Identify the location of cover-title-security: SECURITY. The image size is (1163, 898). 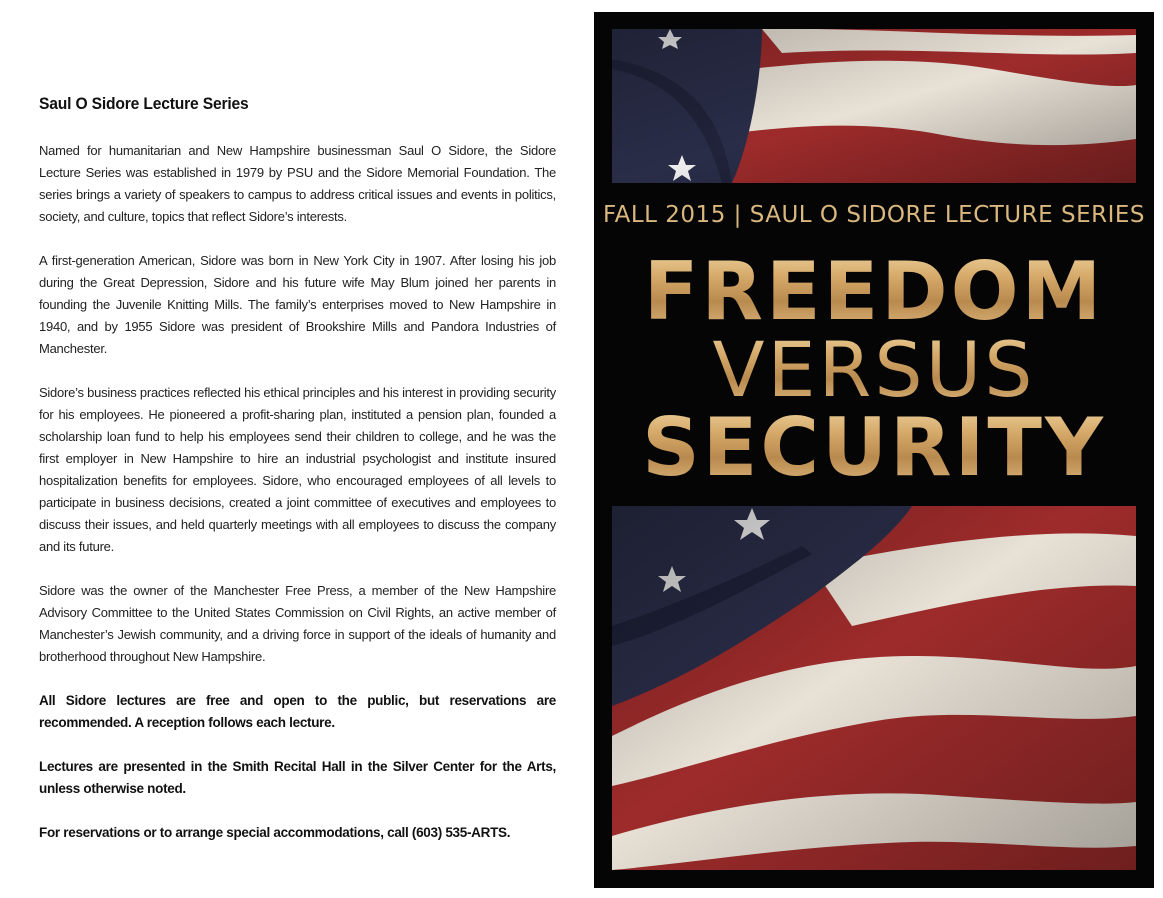
(874, 448).